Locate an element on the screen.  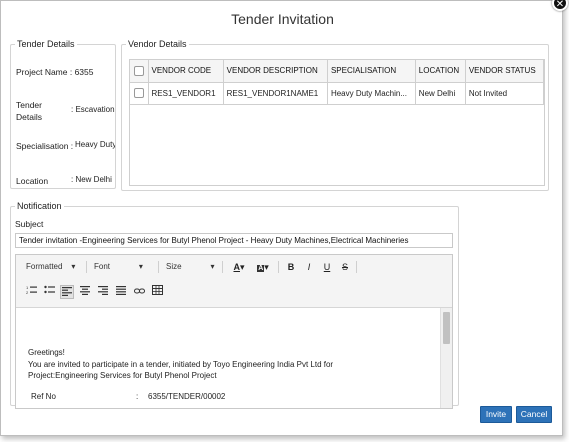
link-icon is located at coordinates (139, 292).